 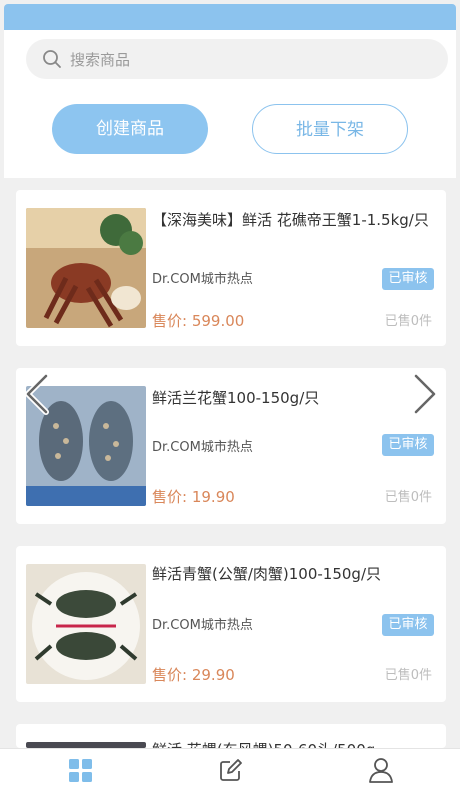 What do you see at coordinates (290, 220) in the screenshot?
I see `product-title: 【深海美味】鲜活 花礁帝王蟹1-1.5kg/只` at bounding box center [290, 220].